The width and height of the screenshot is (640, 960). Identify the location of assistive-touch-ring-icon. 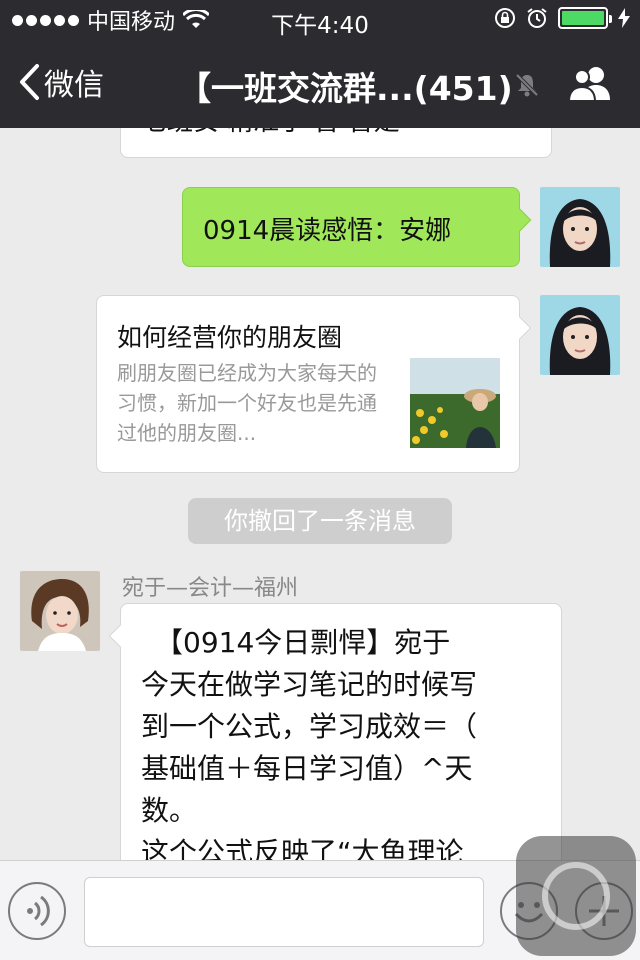
(576, 896).